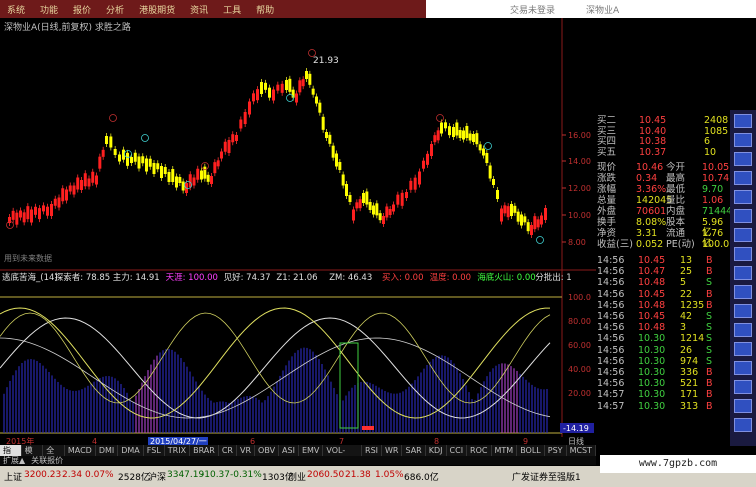 The image size is (756, 487). Describe the element at coordinates (579, 393) in the screenshot. I see `indicator-tick: 20.00` at that location.